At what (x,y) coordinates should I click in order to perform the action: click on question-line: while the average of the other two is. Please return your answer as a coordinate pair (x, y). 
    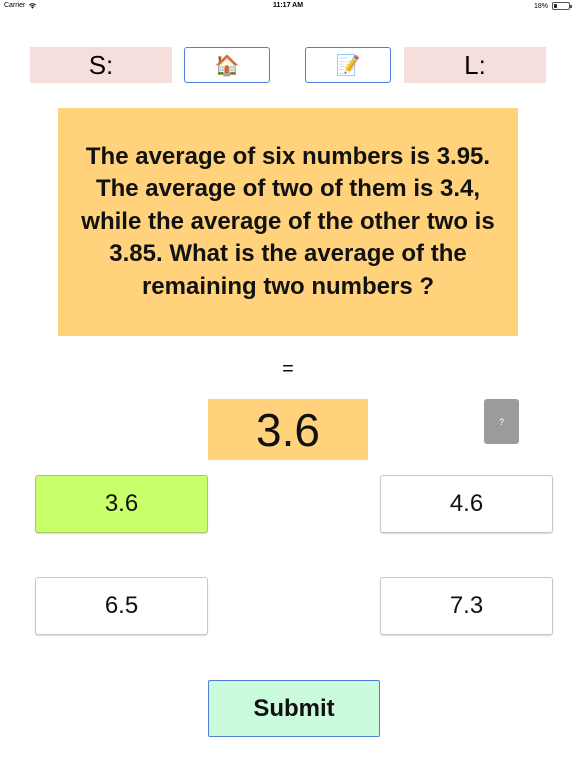
    Looking at the image, I should click on (288, 221).